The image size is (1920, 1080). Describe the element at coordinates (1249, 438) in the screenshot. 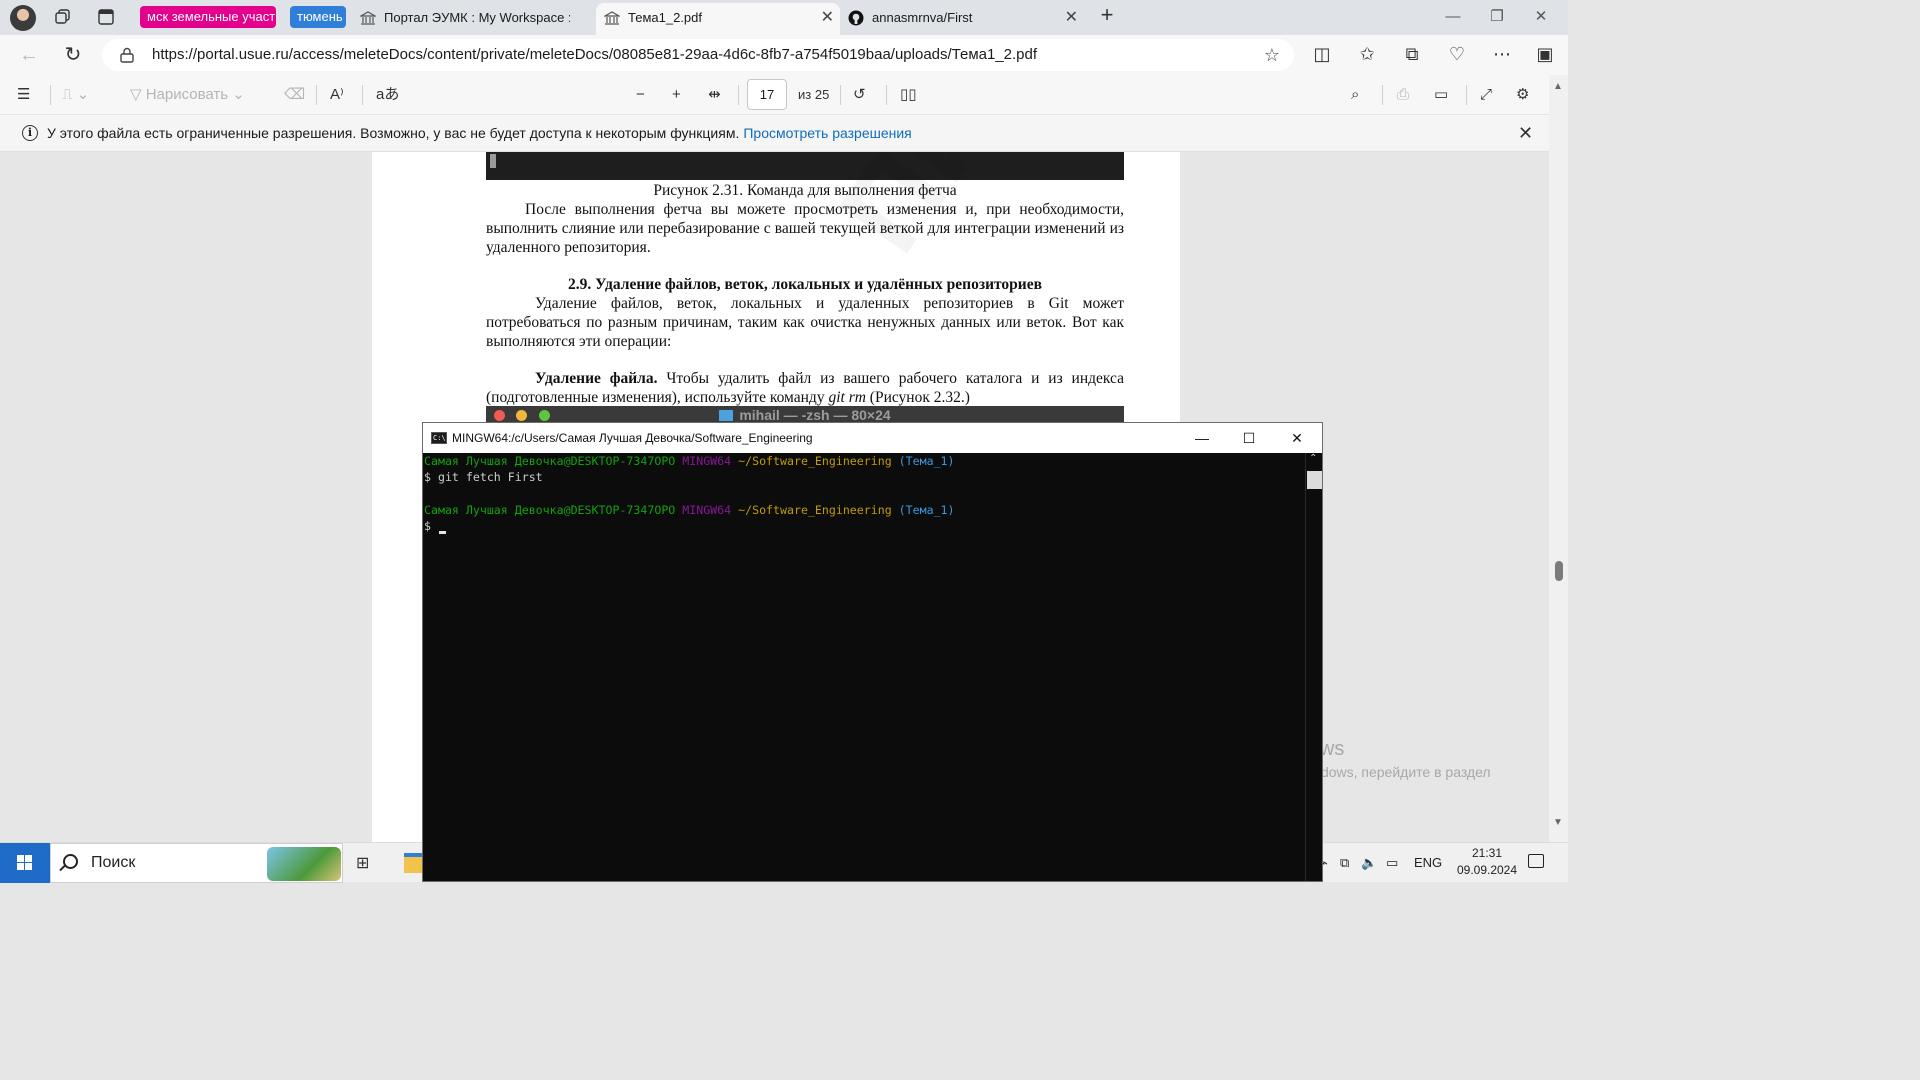

I see `maximize-icon: ☐` at that location.